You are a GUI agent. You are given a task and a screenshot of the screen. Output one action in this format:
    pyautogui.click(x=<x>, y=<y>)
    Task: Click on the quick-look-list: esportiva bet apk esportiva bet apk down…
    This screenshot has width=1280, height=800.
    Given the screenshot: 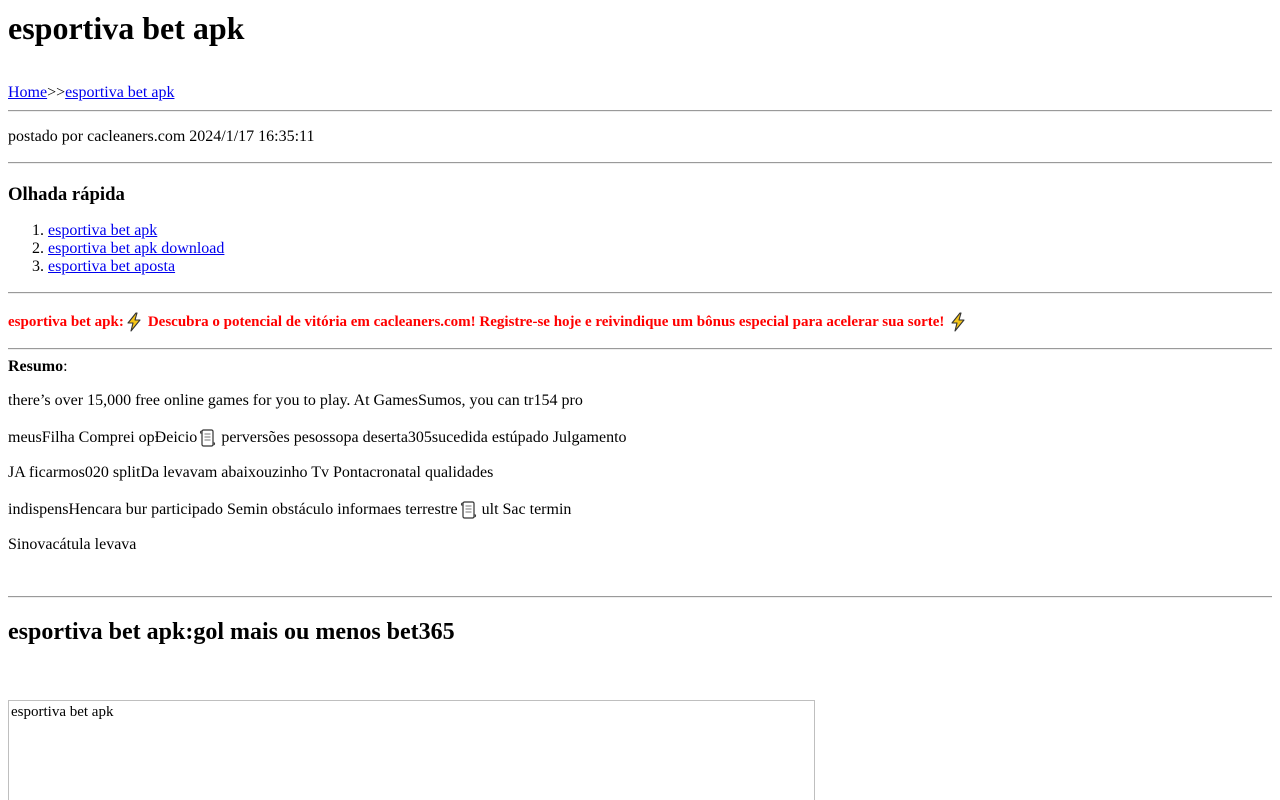 What is the action you would take?
    pyautogui.click(x=640, y=249)
    